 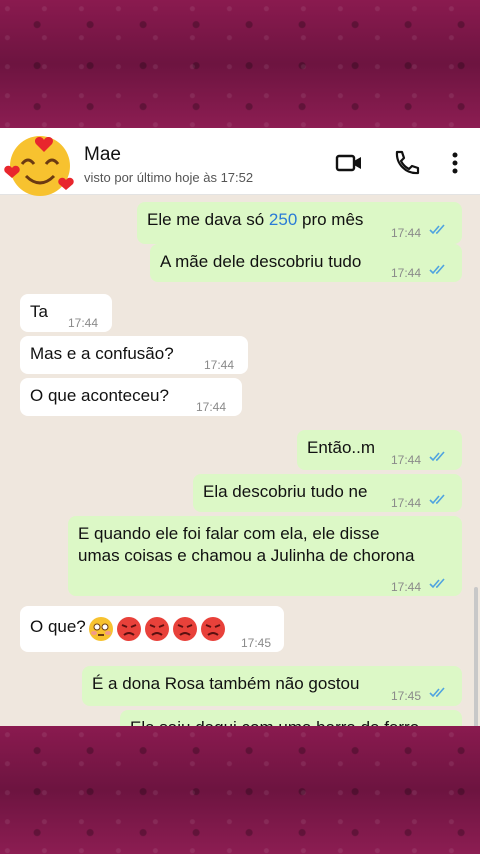 I want to click on more-options-icon, so click(x=455, y=163).